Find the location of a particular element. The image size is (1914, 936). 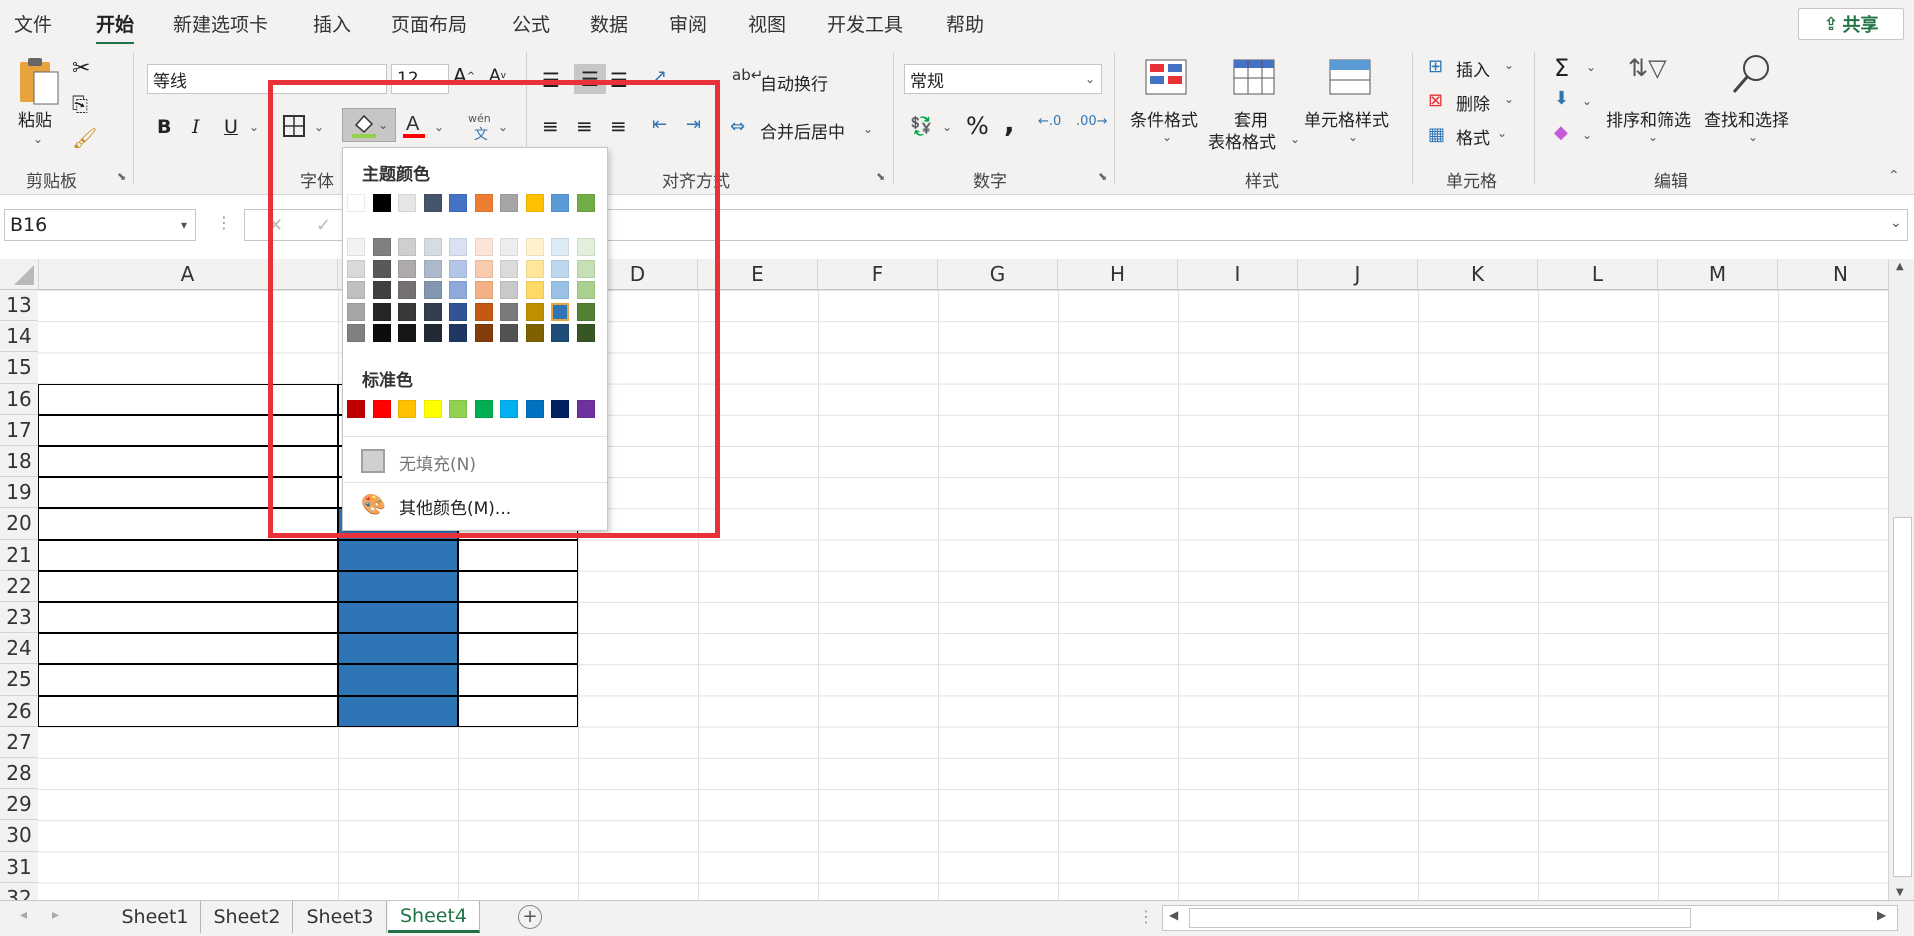

wrap-text-button: 自动换行 is located at coordinates (794, 82).